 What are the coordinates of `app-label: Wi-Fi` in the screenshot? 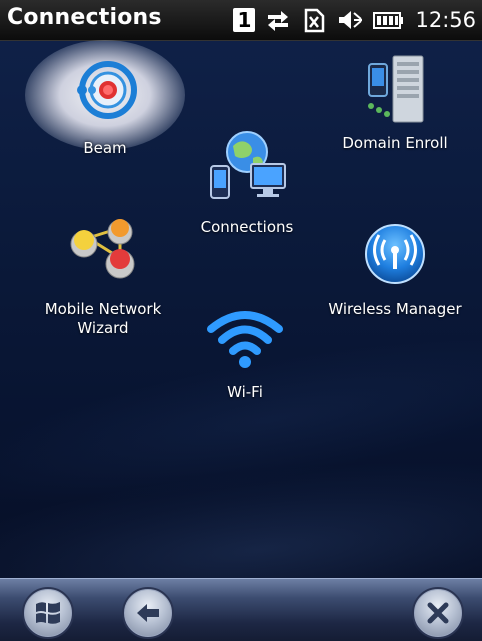 It's located at (245, 392).